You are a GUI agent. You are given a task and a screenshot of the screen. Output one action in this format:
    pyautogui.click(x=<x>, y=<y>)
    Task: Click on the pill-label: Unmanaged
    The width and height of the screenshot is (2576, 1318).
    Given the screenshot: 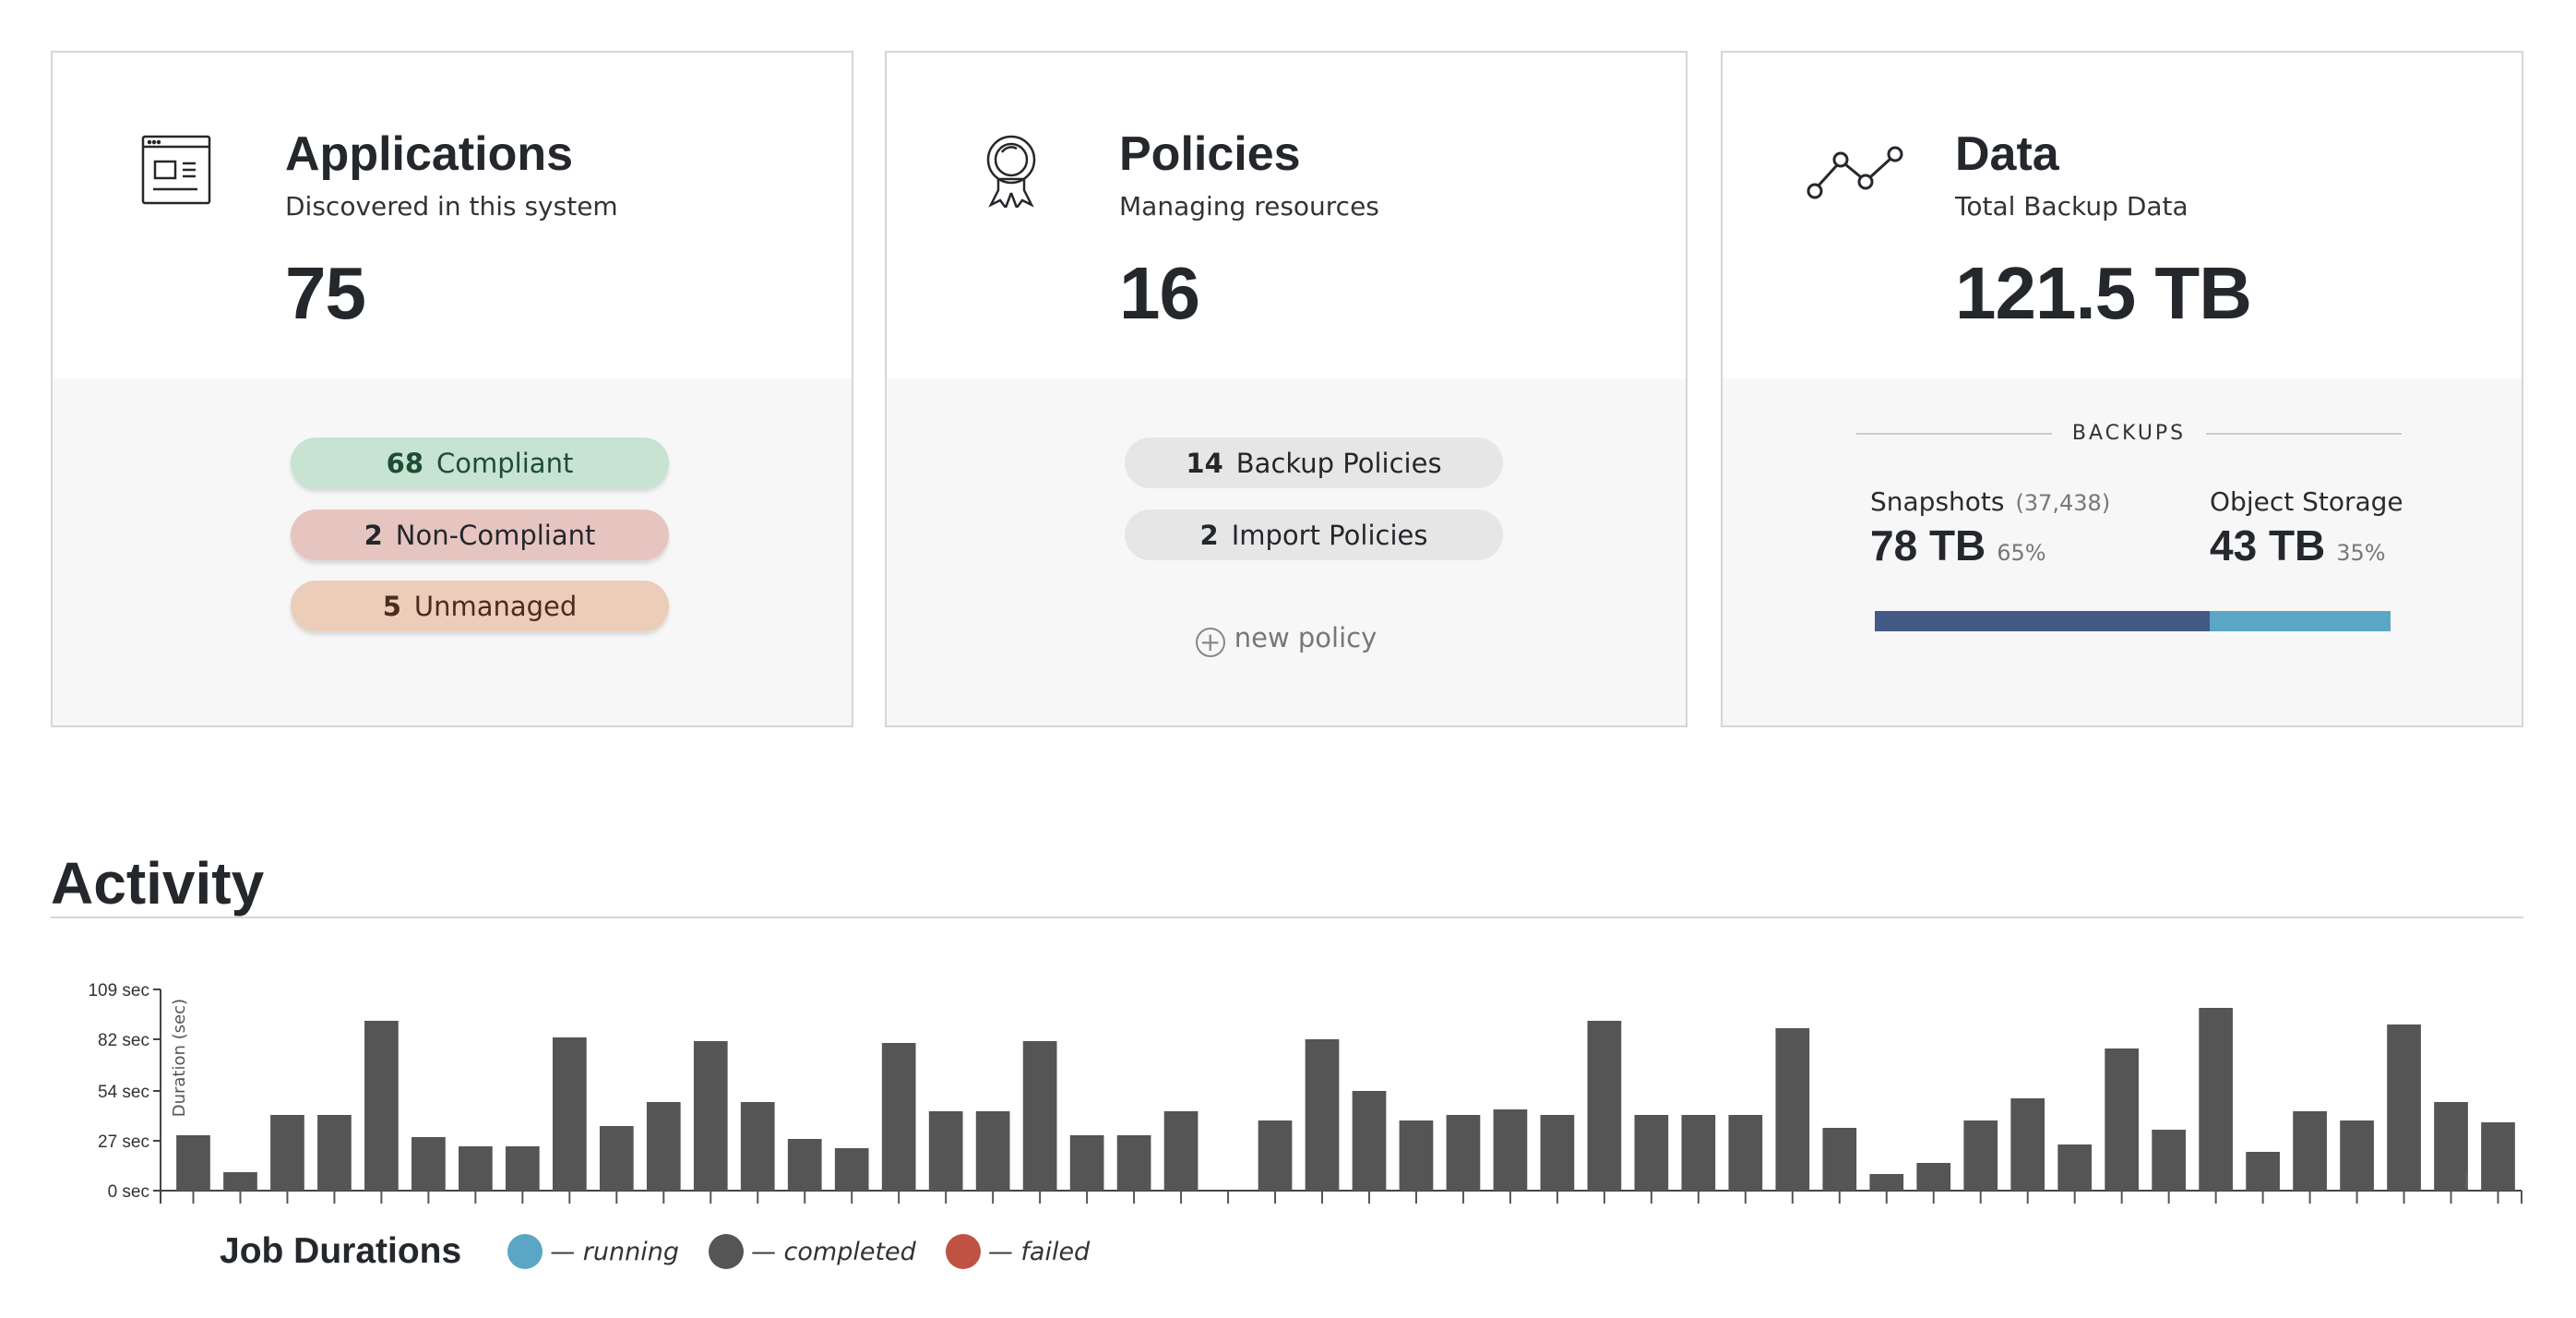 What is the action you would take?
    pyautogui.click(x=495, y=606)
    